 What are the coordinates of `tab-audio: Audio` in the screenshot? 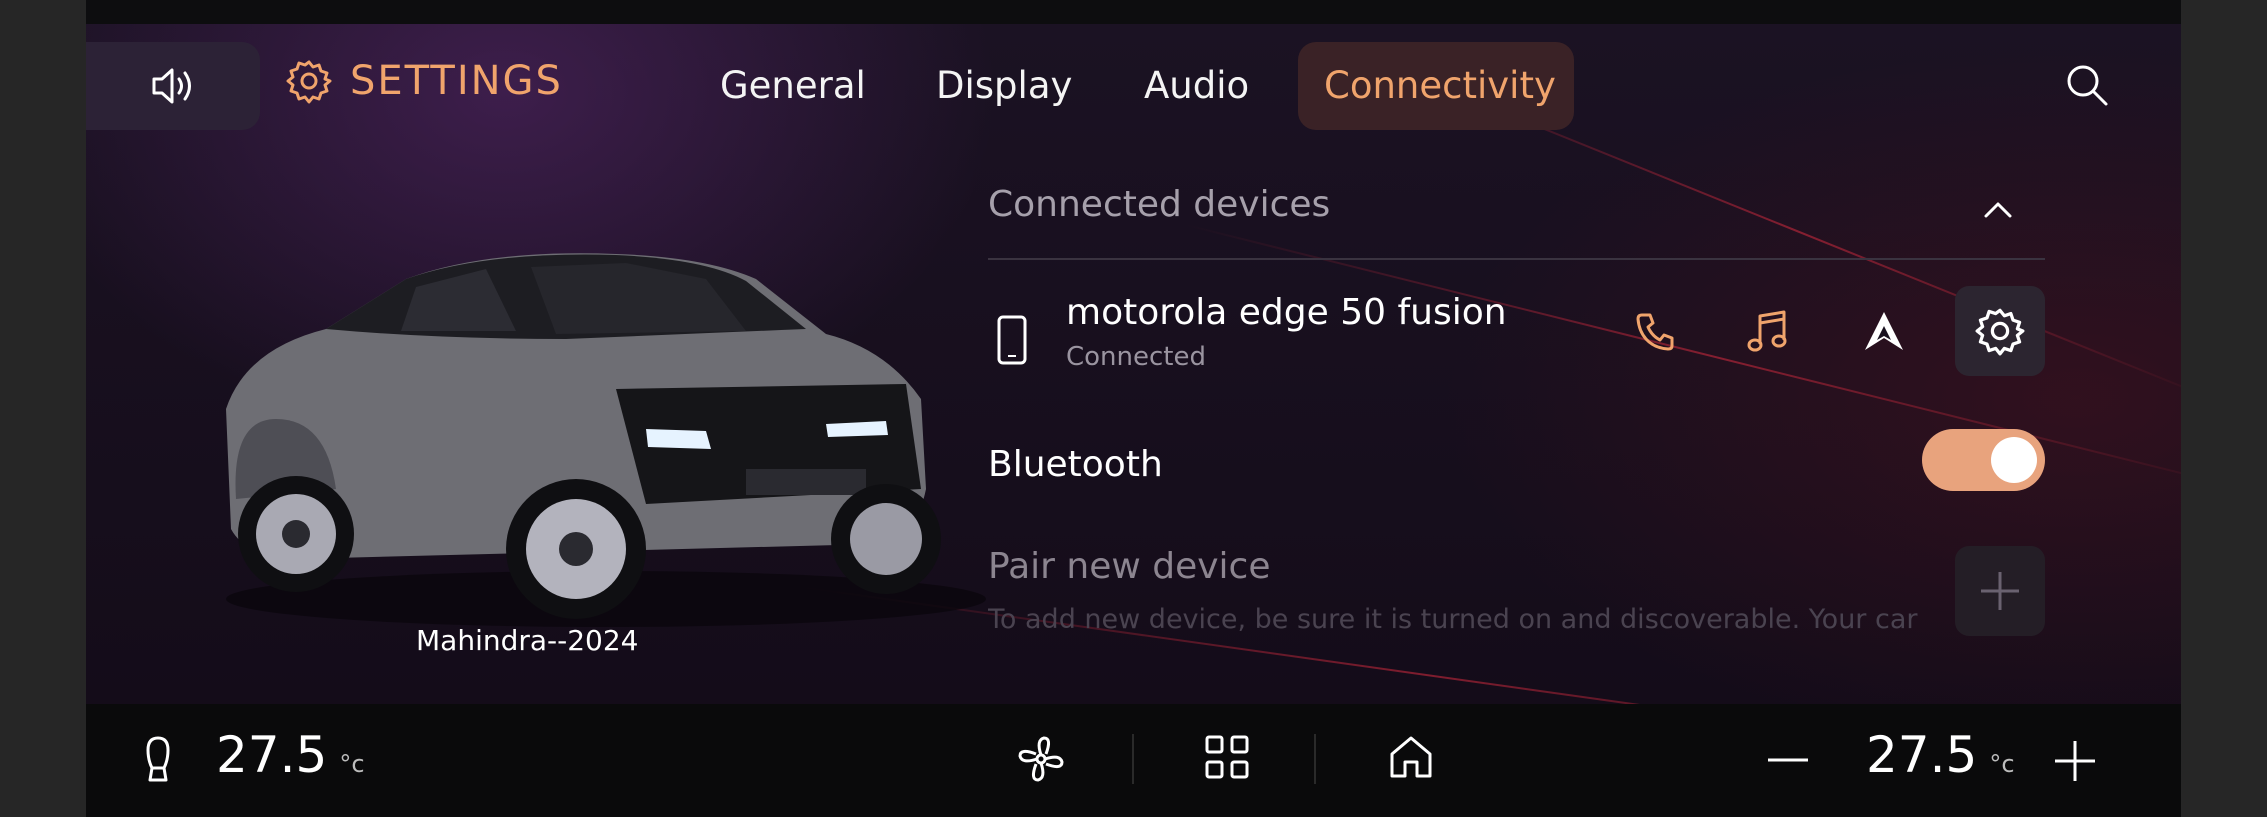 It's located at (1196, 85).